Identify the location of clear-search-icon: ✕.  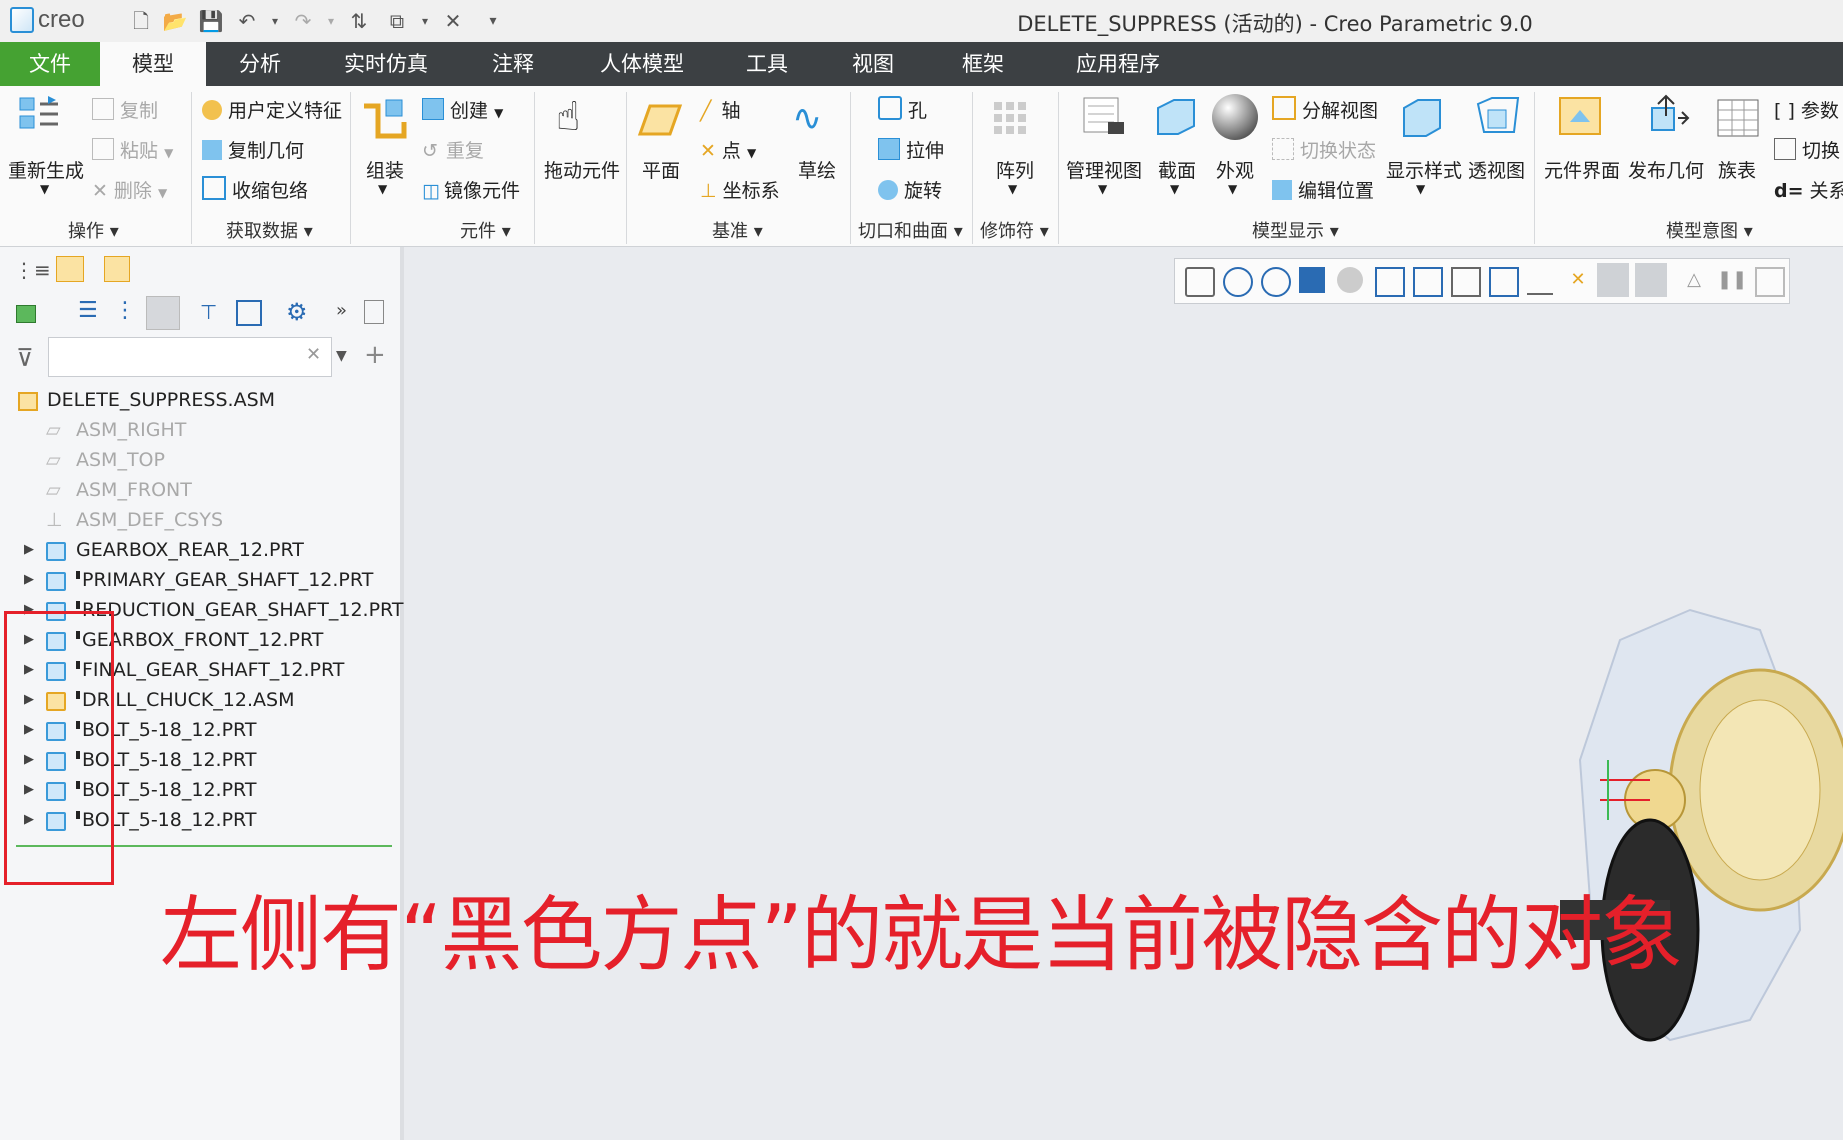
(313, 354).